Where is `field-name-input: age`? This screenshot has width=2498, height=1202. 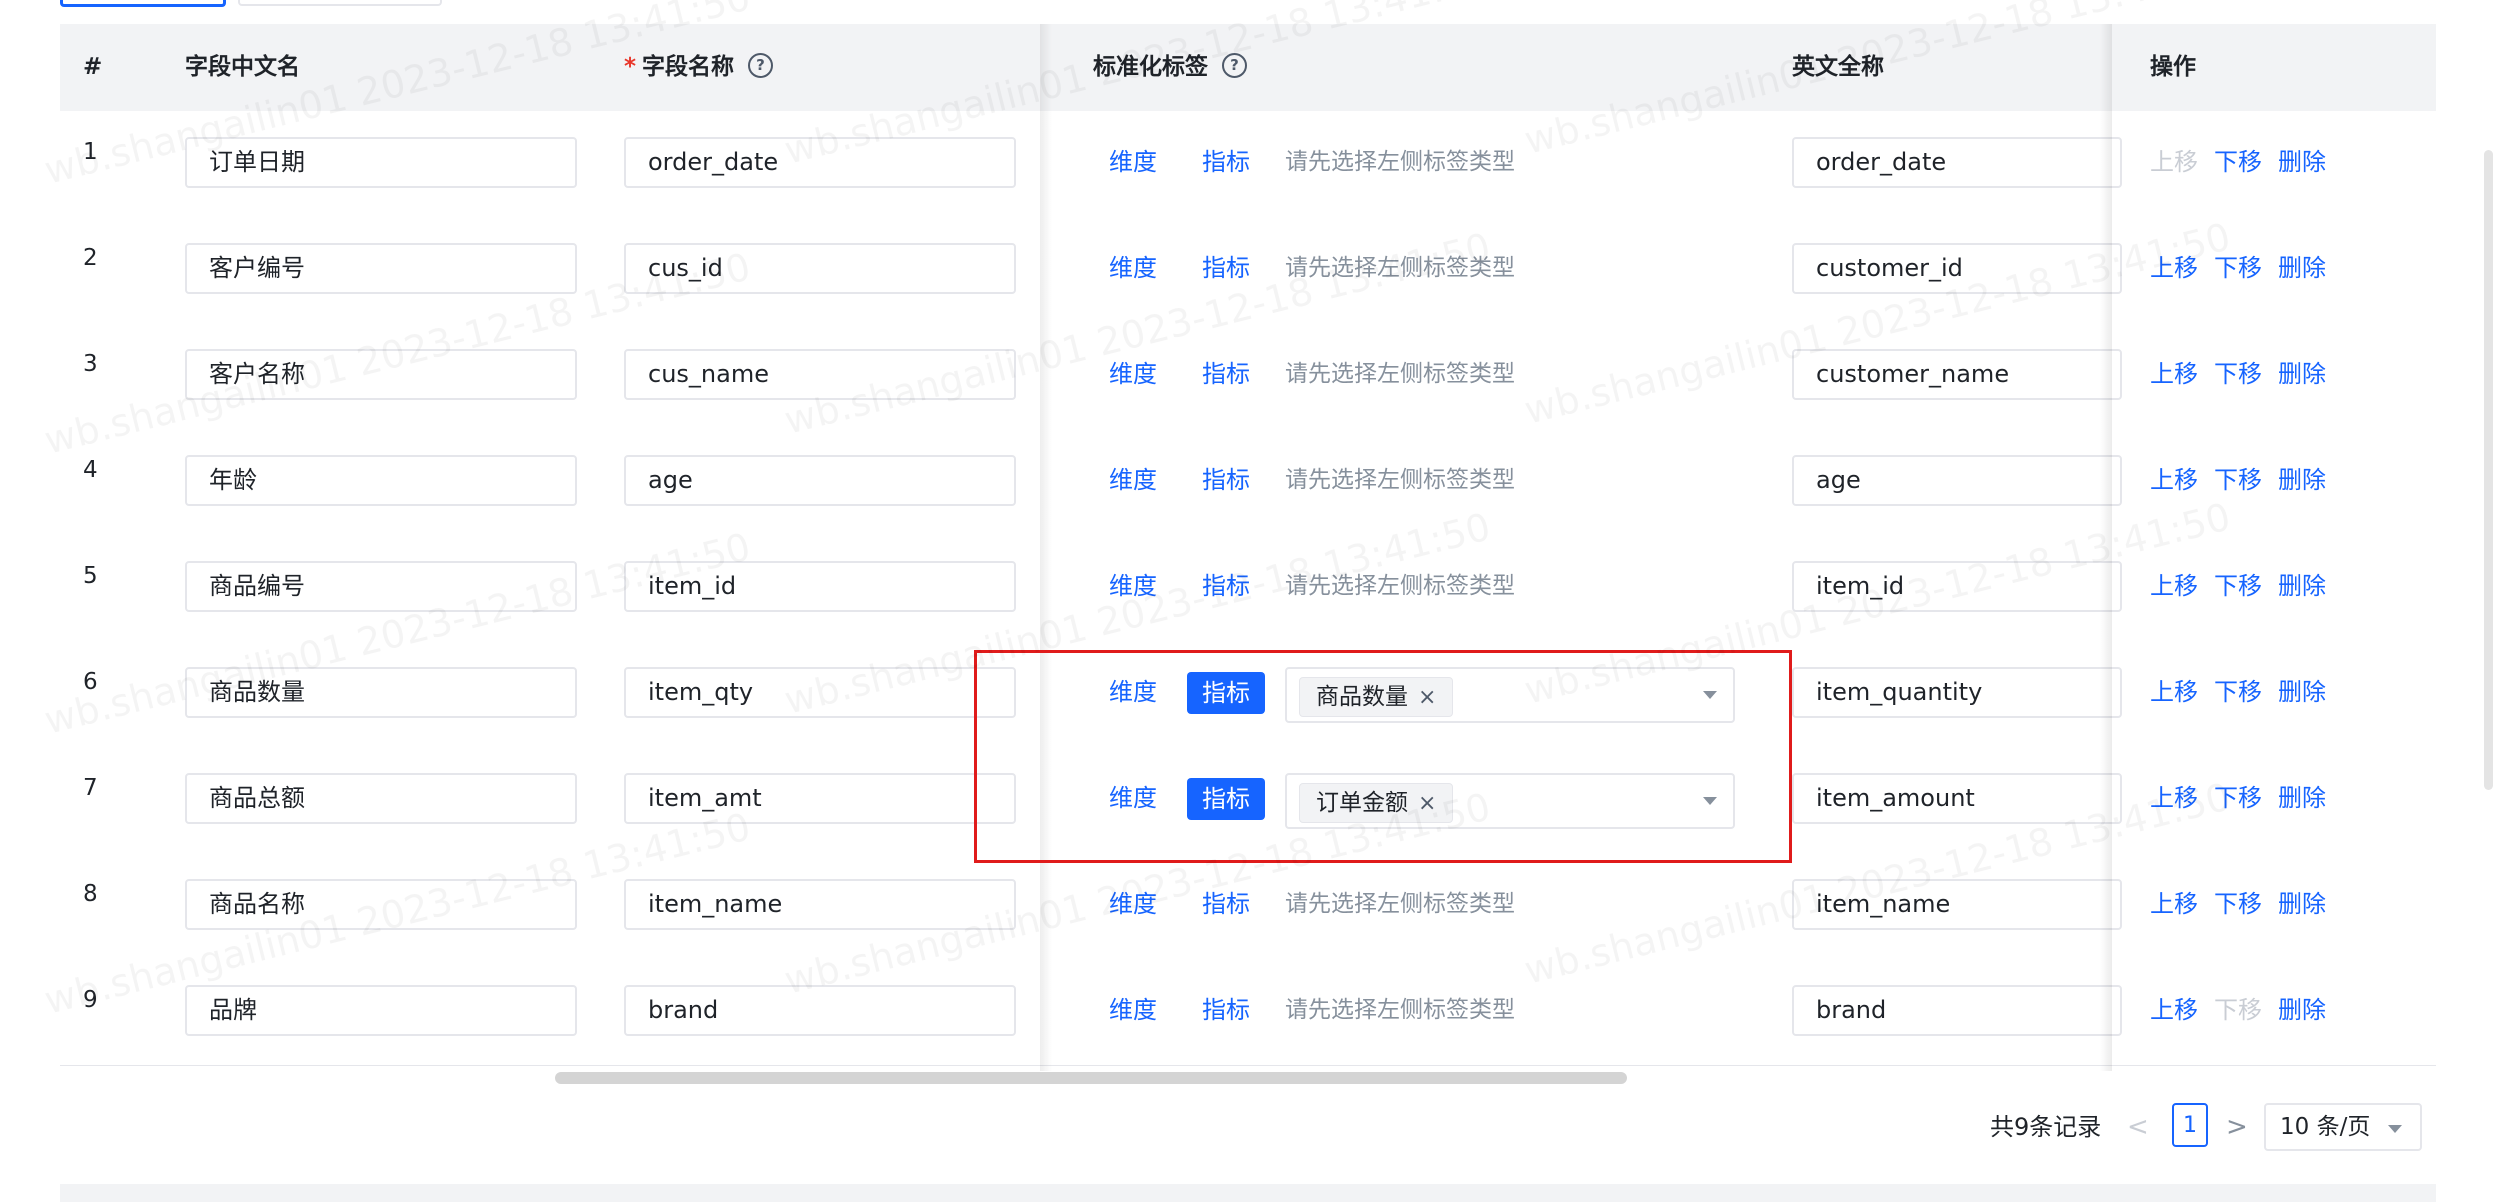 field-name-input: age is located at coordinates (820, 480).